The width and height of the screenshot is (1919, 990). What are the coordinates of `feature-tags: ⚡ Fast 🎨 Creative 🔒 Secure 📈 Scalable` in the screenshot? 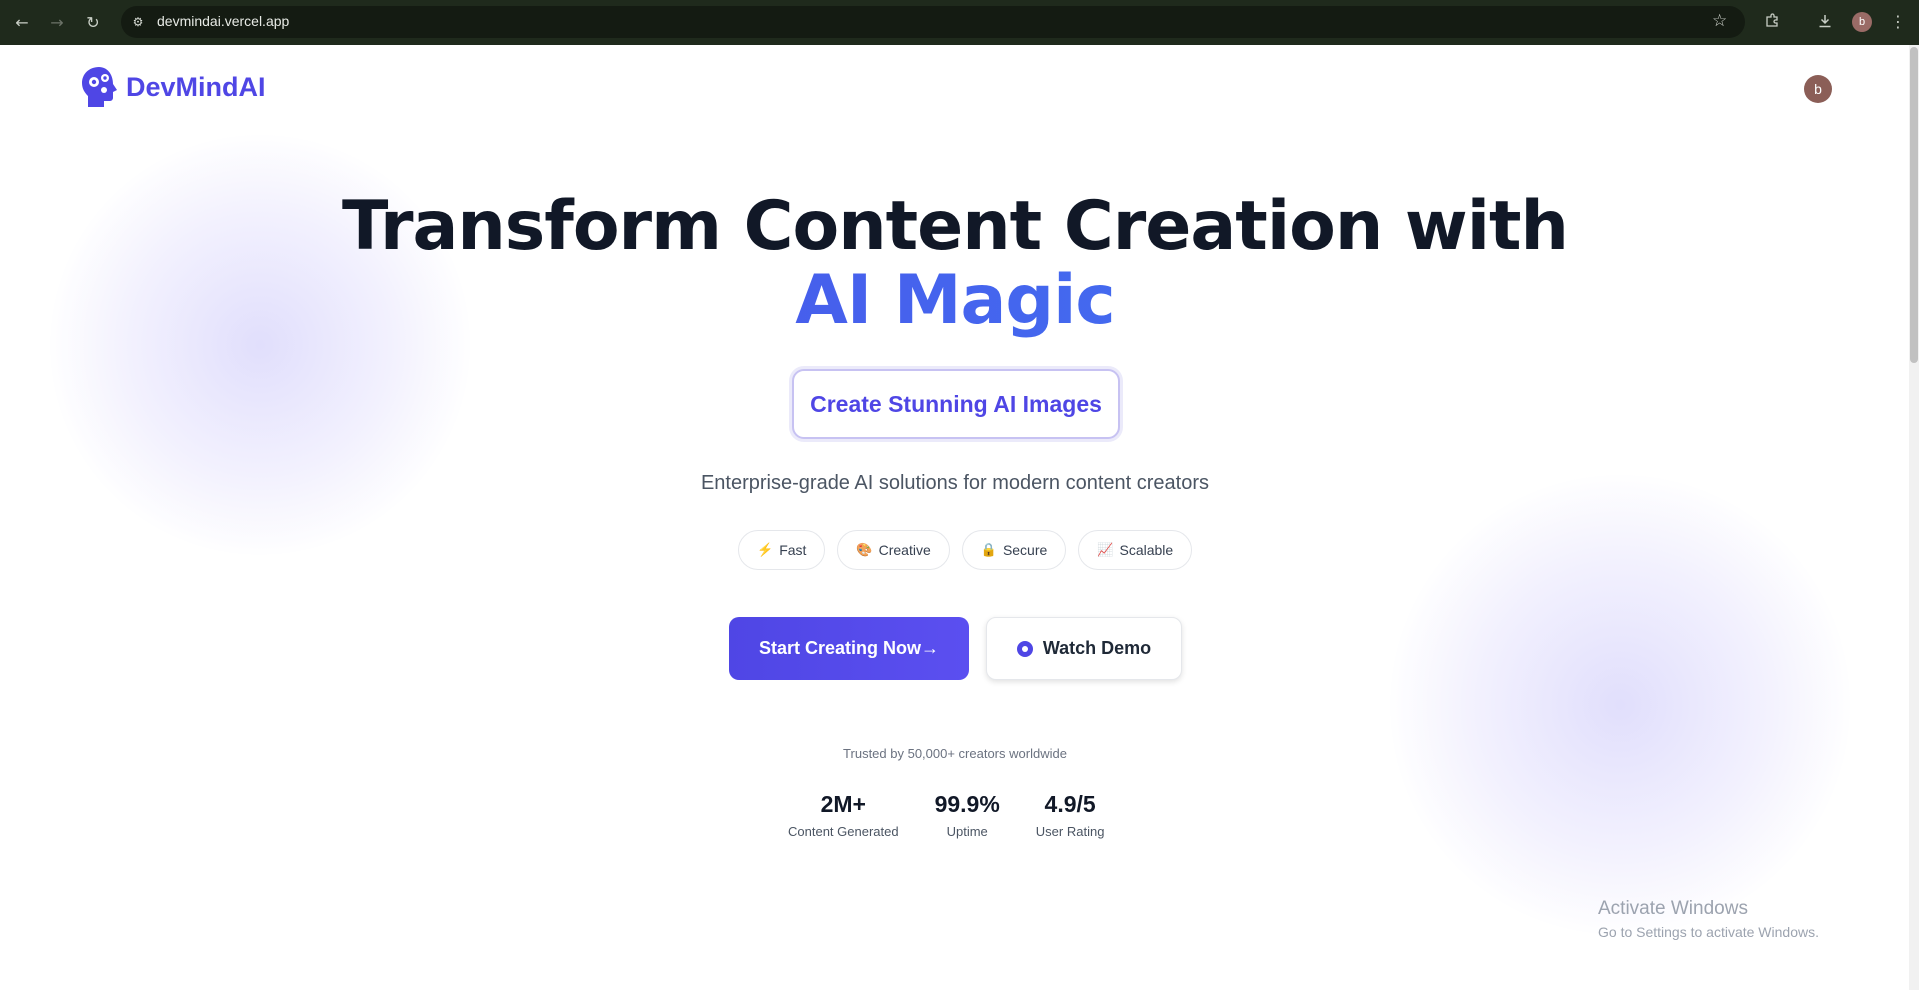 It's located at (971, 550).